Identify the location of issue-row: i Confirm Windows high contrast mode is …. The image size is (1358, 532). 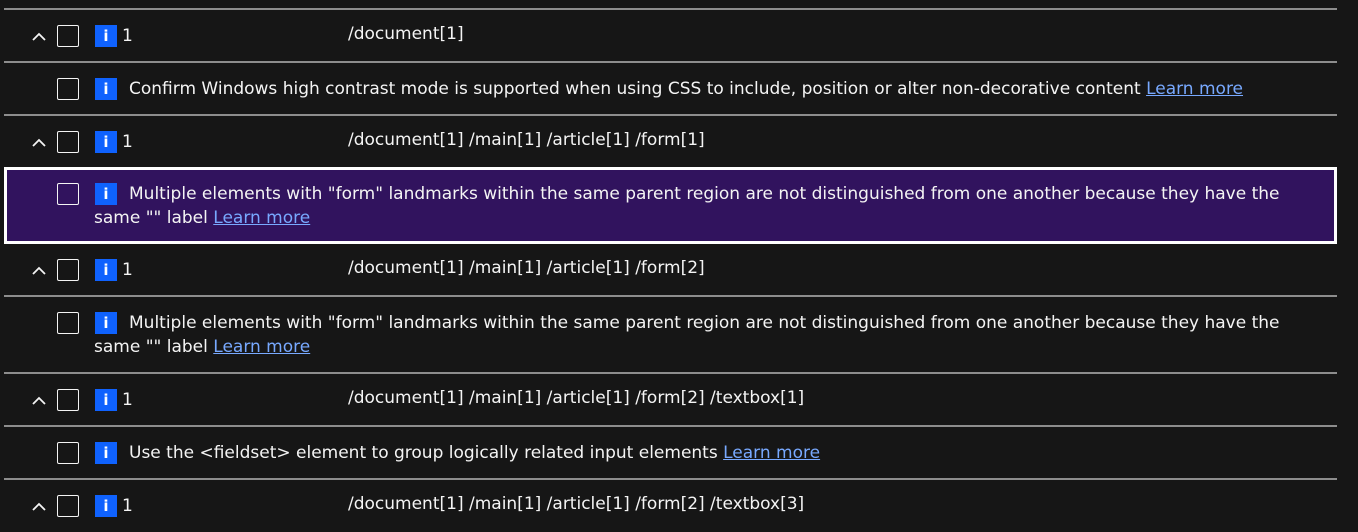
(670, 88).